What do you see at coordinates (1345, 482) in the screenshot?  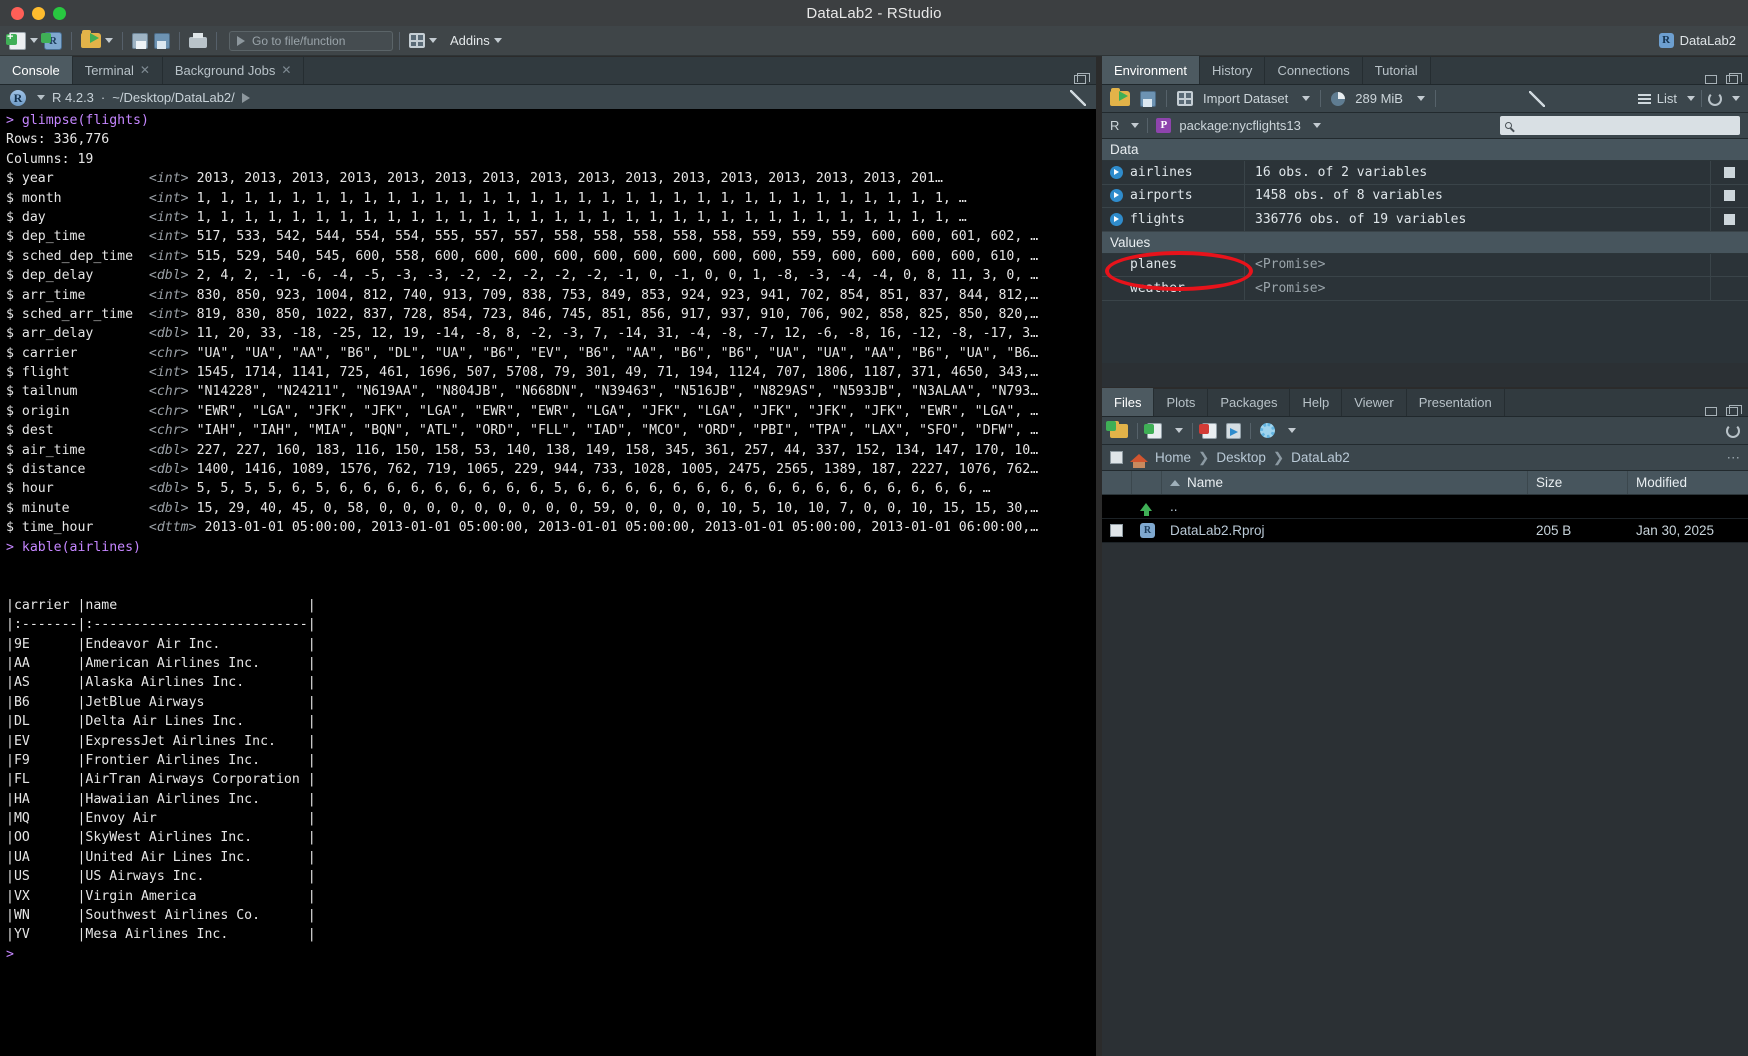 I see `files-header-name: Name` at bounding box center [1345, 482].